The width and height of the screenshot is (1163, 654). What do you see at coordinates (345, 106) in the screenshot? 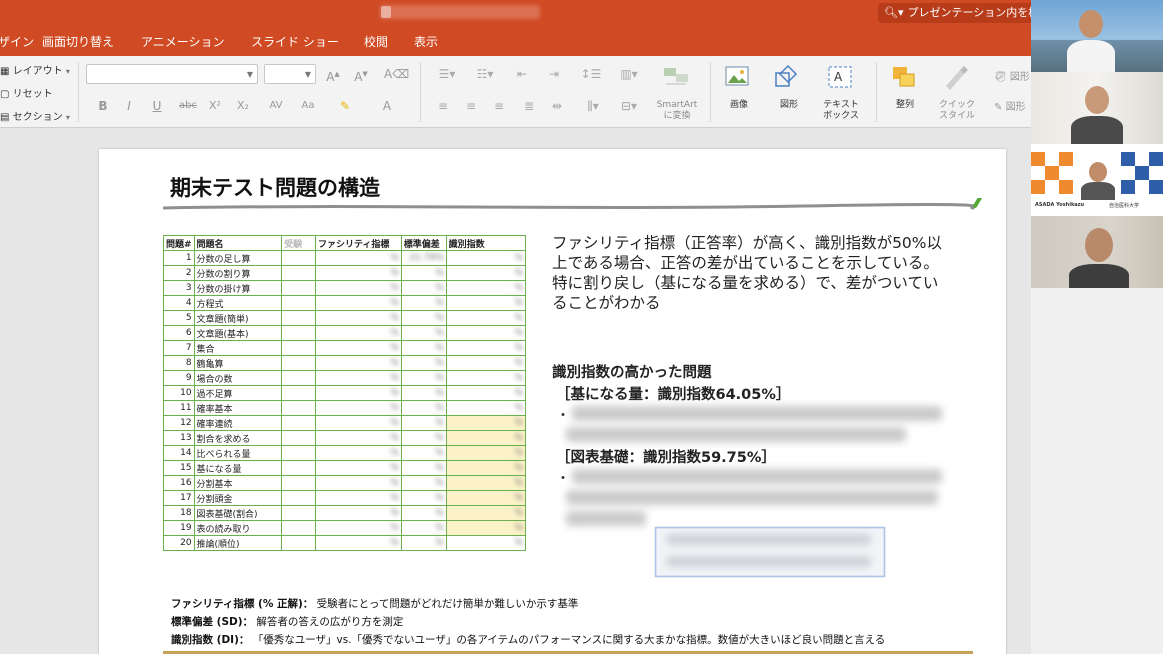
I see `highlighter-icon: ✎` at bounding box center [345, 106].